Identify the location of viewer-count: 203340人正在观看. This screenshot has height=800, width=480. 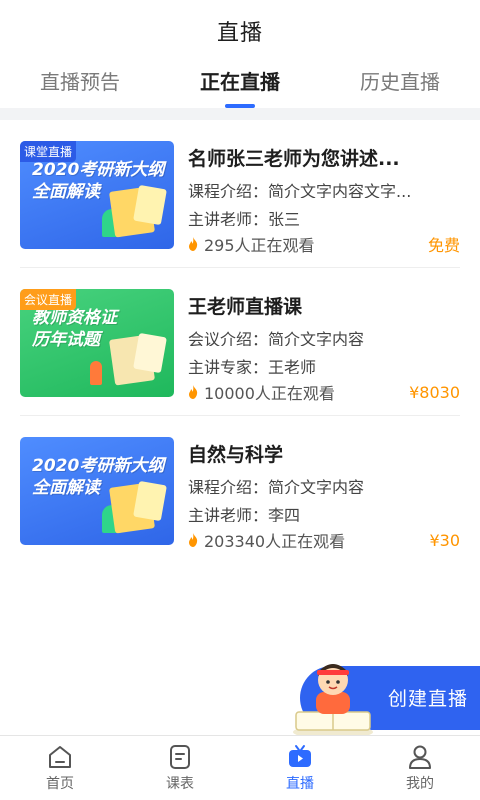
(266, 540).